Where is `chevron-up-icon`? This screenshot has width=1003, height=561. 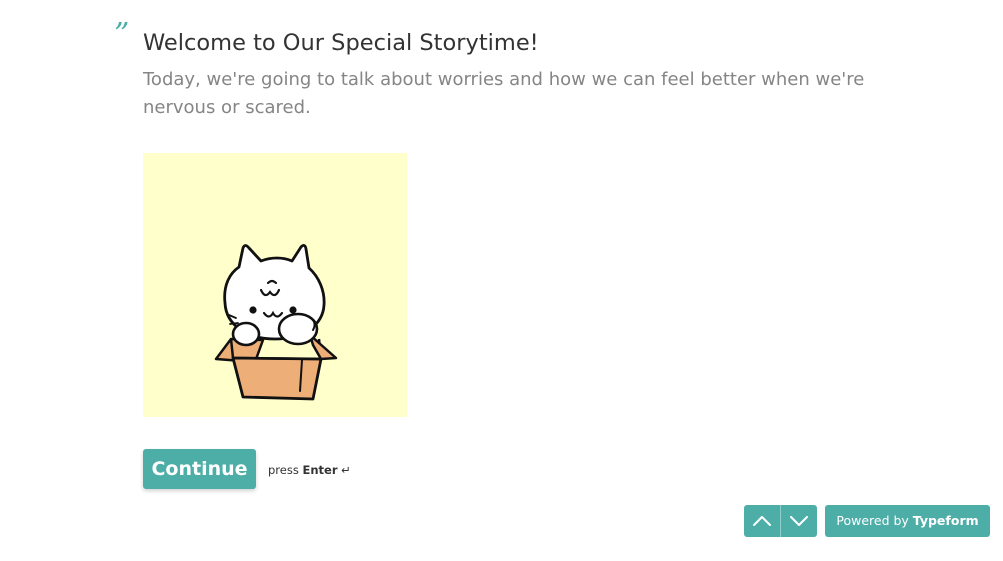 chevron-up-icon is located at coordinates (762, 521).